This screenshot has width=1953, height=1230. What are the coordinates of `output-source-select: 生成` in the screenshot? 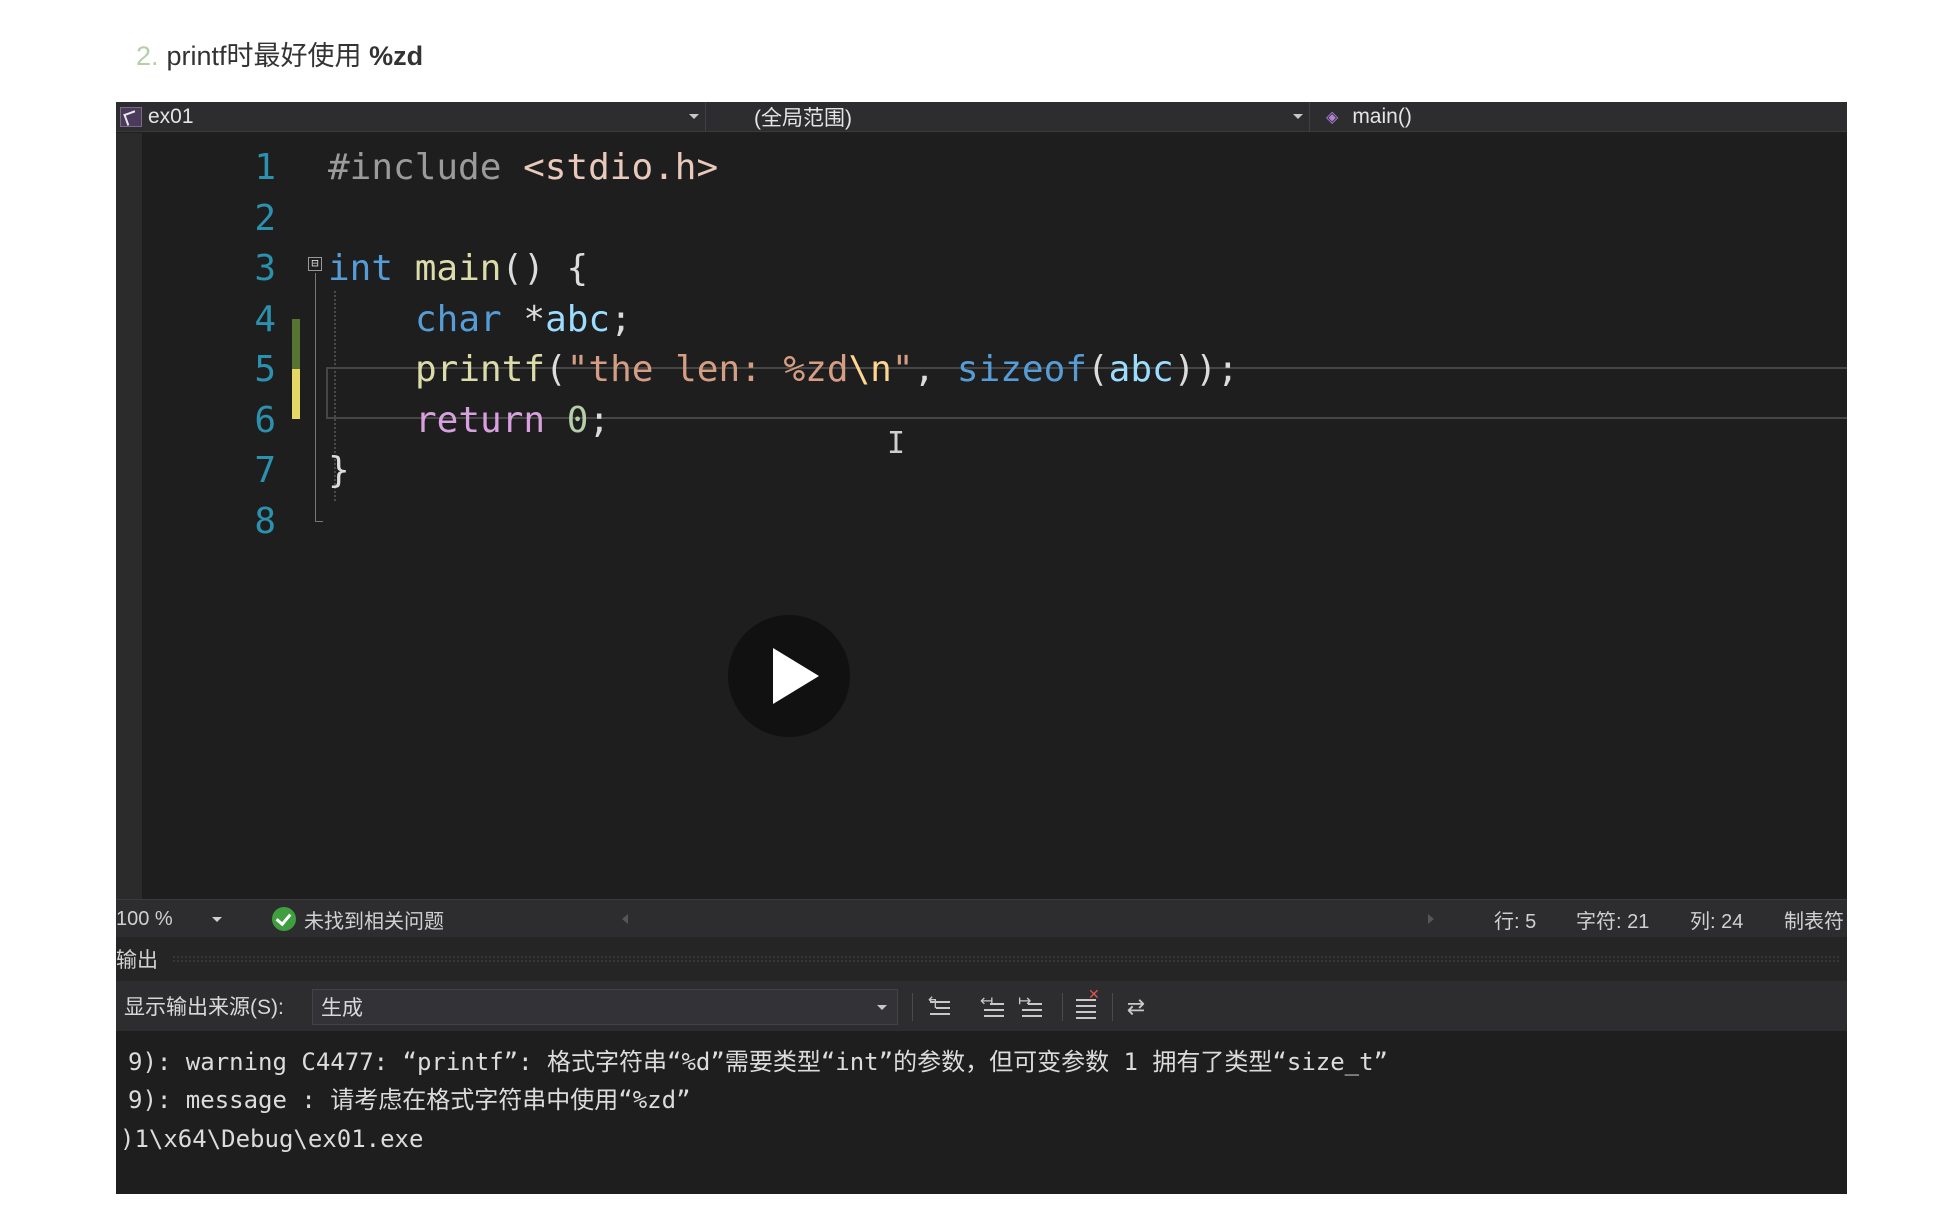 It's located at (605, 1007).